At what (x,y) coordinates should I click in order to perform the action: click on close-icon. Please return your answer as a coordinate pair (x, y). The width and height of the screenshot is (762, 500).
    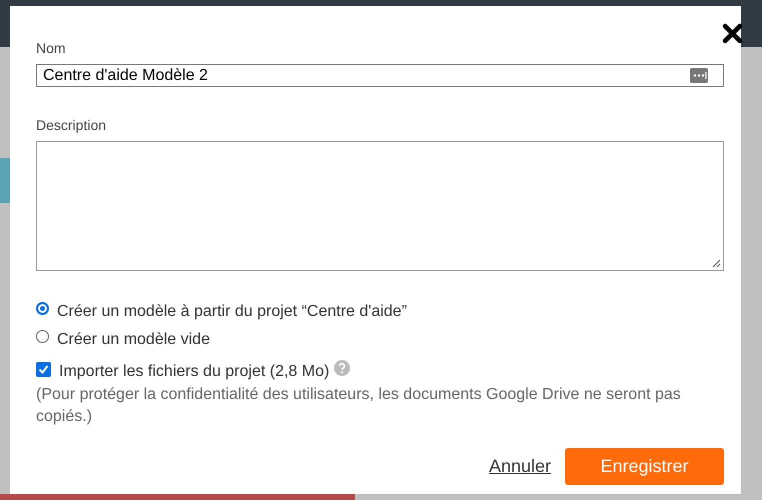
    Looking at the image, I should click on (732, 33).